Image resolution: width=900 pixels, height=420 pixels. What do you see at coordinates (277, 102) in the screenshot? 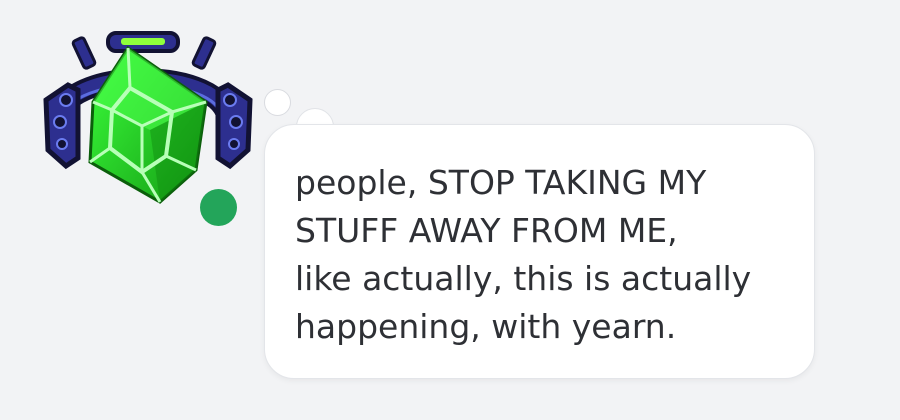
I see `thought-bubble-dot-small` at bounding box center [277, 102].